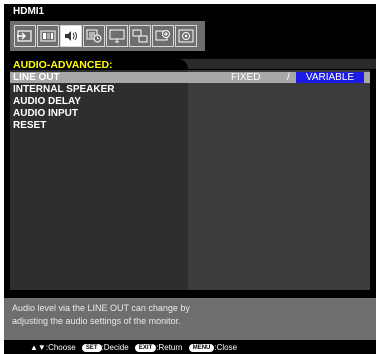 The width and height of the screenshot is (381, 354). I want to click on picture-icon, so click(48, 36).